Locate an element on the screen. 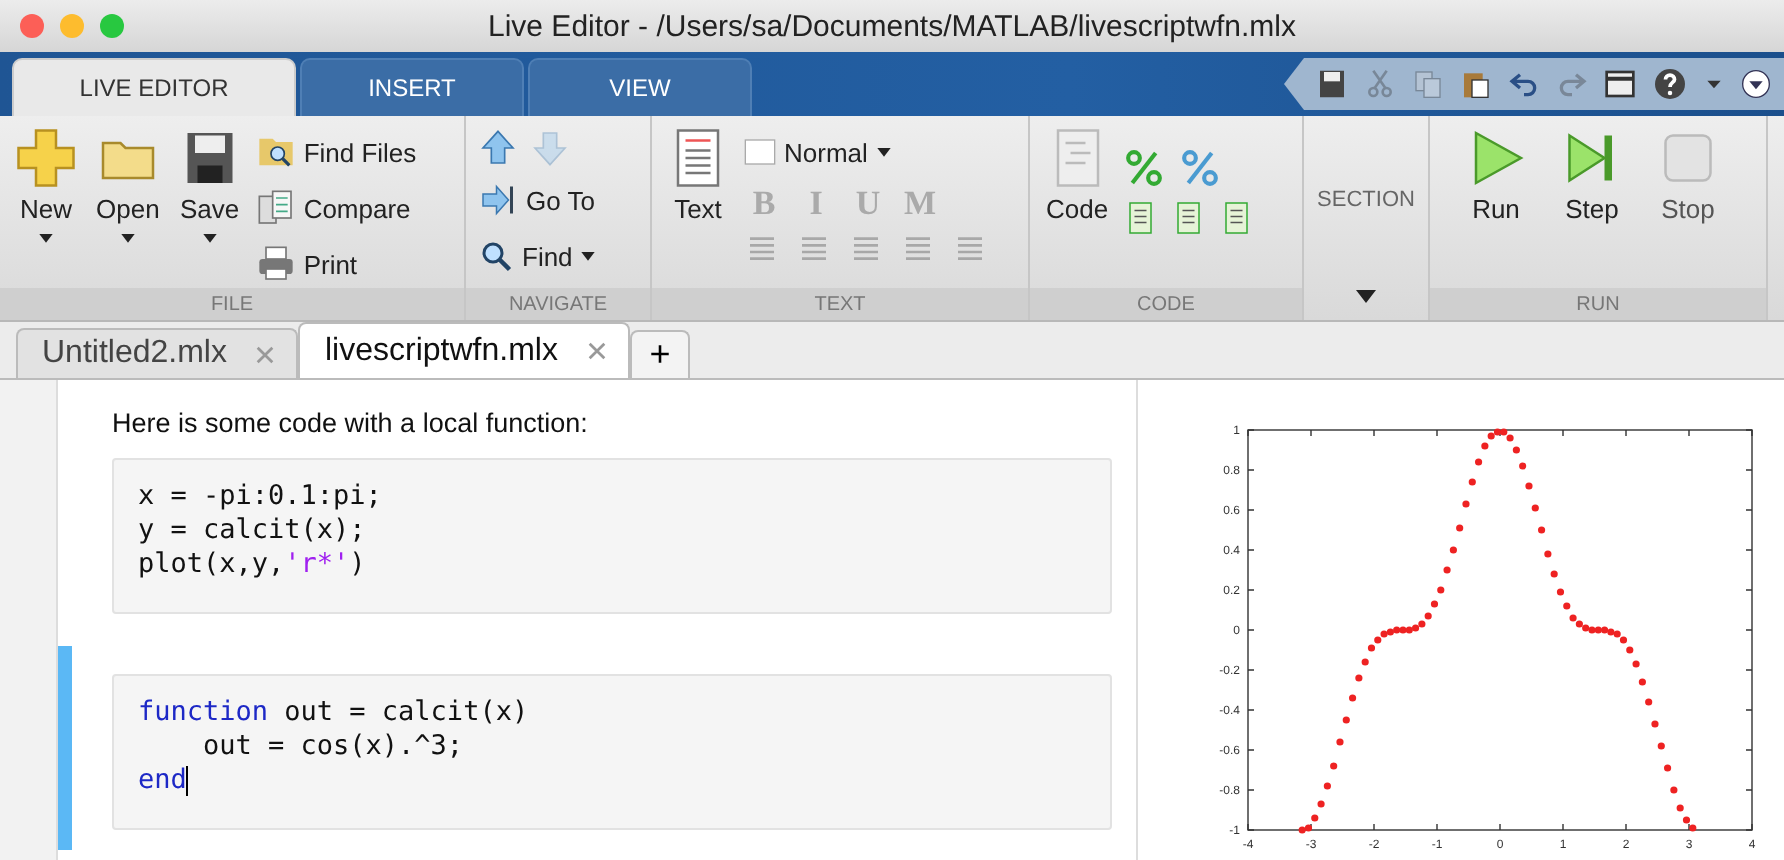 This screenshot has width=1784, height=860. window-icon is located at coordinates (1620, 84).